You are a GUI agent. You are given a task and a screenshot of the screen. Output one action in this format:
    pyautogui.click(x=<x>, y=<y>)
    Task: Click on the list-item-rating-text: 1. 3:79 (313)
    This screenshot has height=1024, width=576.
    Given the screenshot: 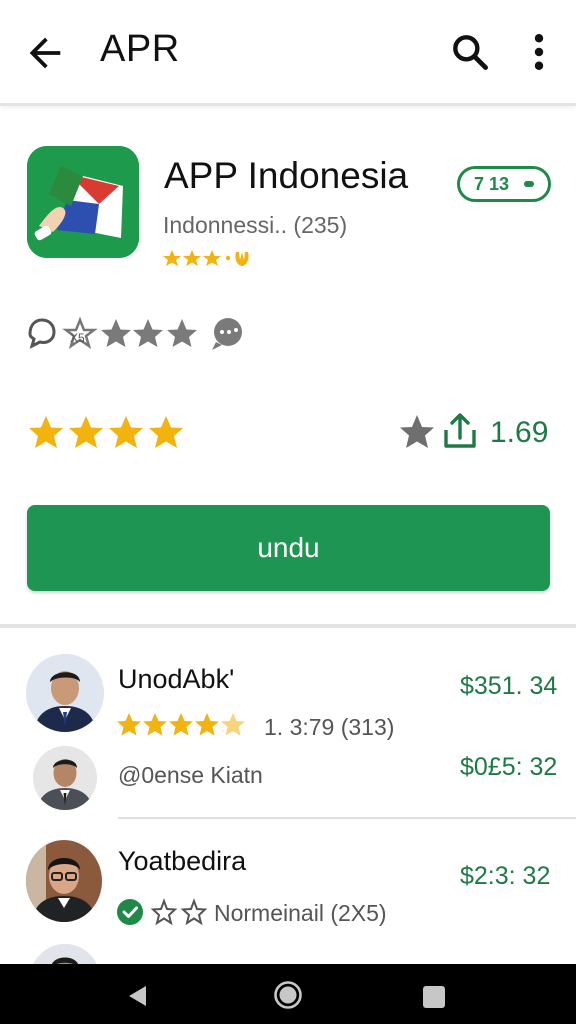 What is the action you would take?
    pyautogui.click(x=329, y=727)
    